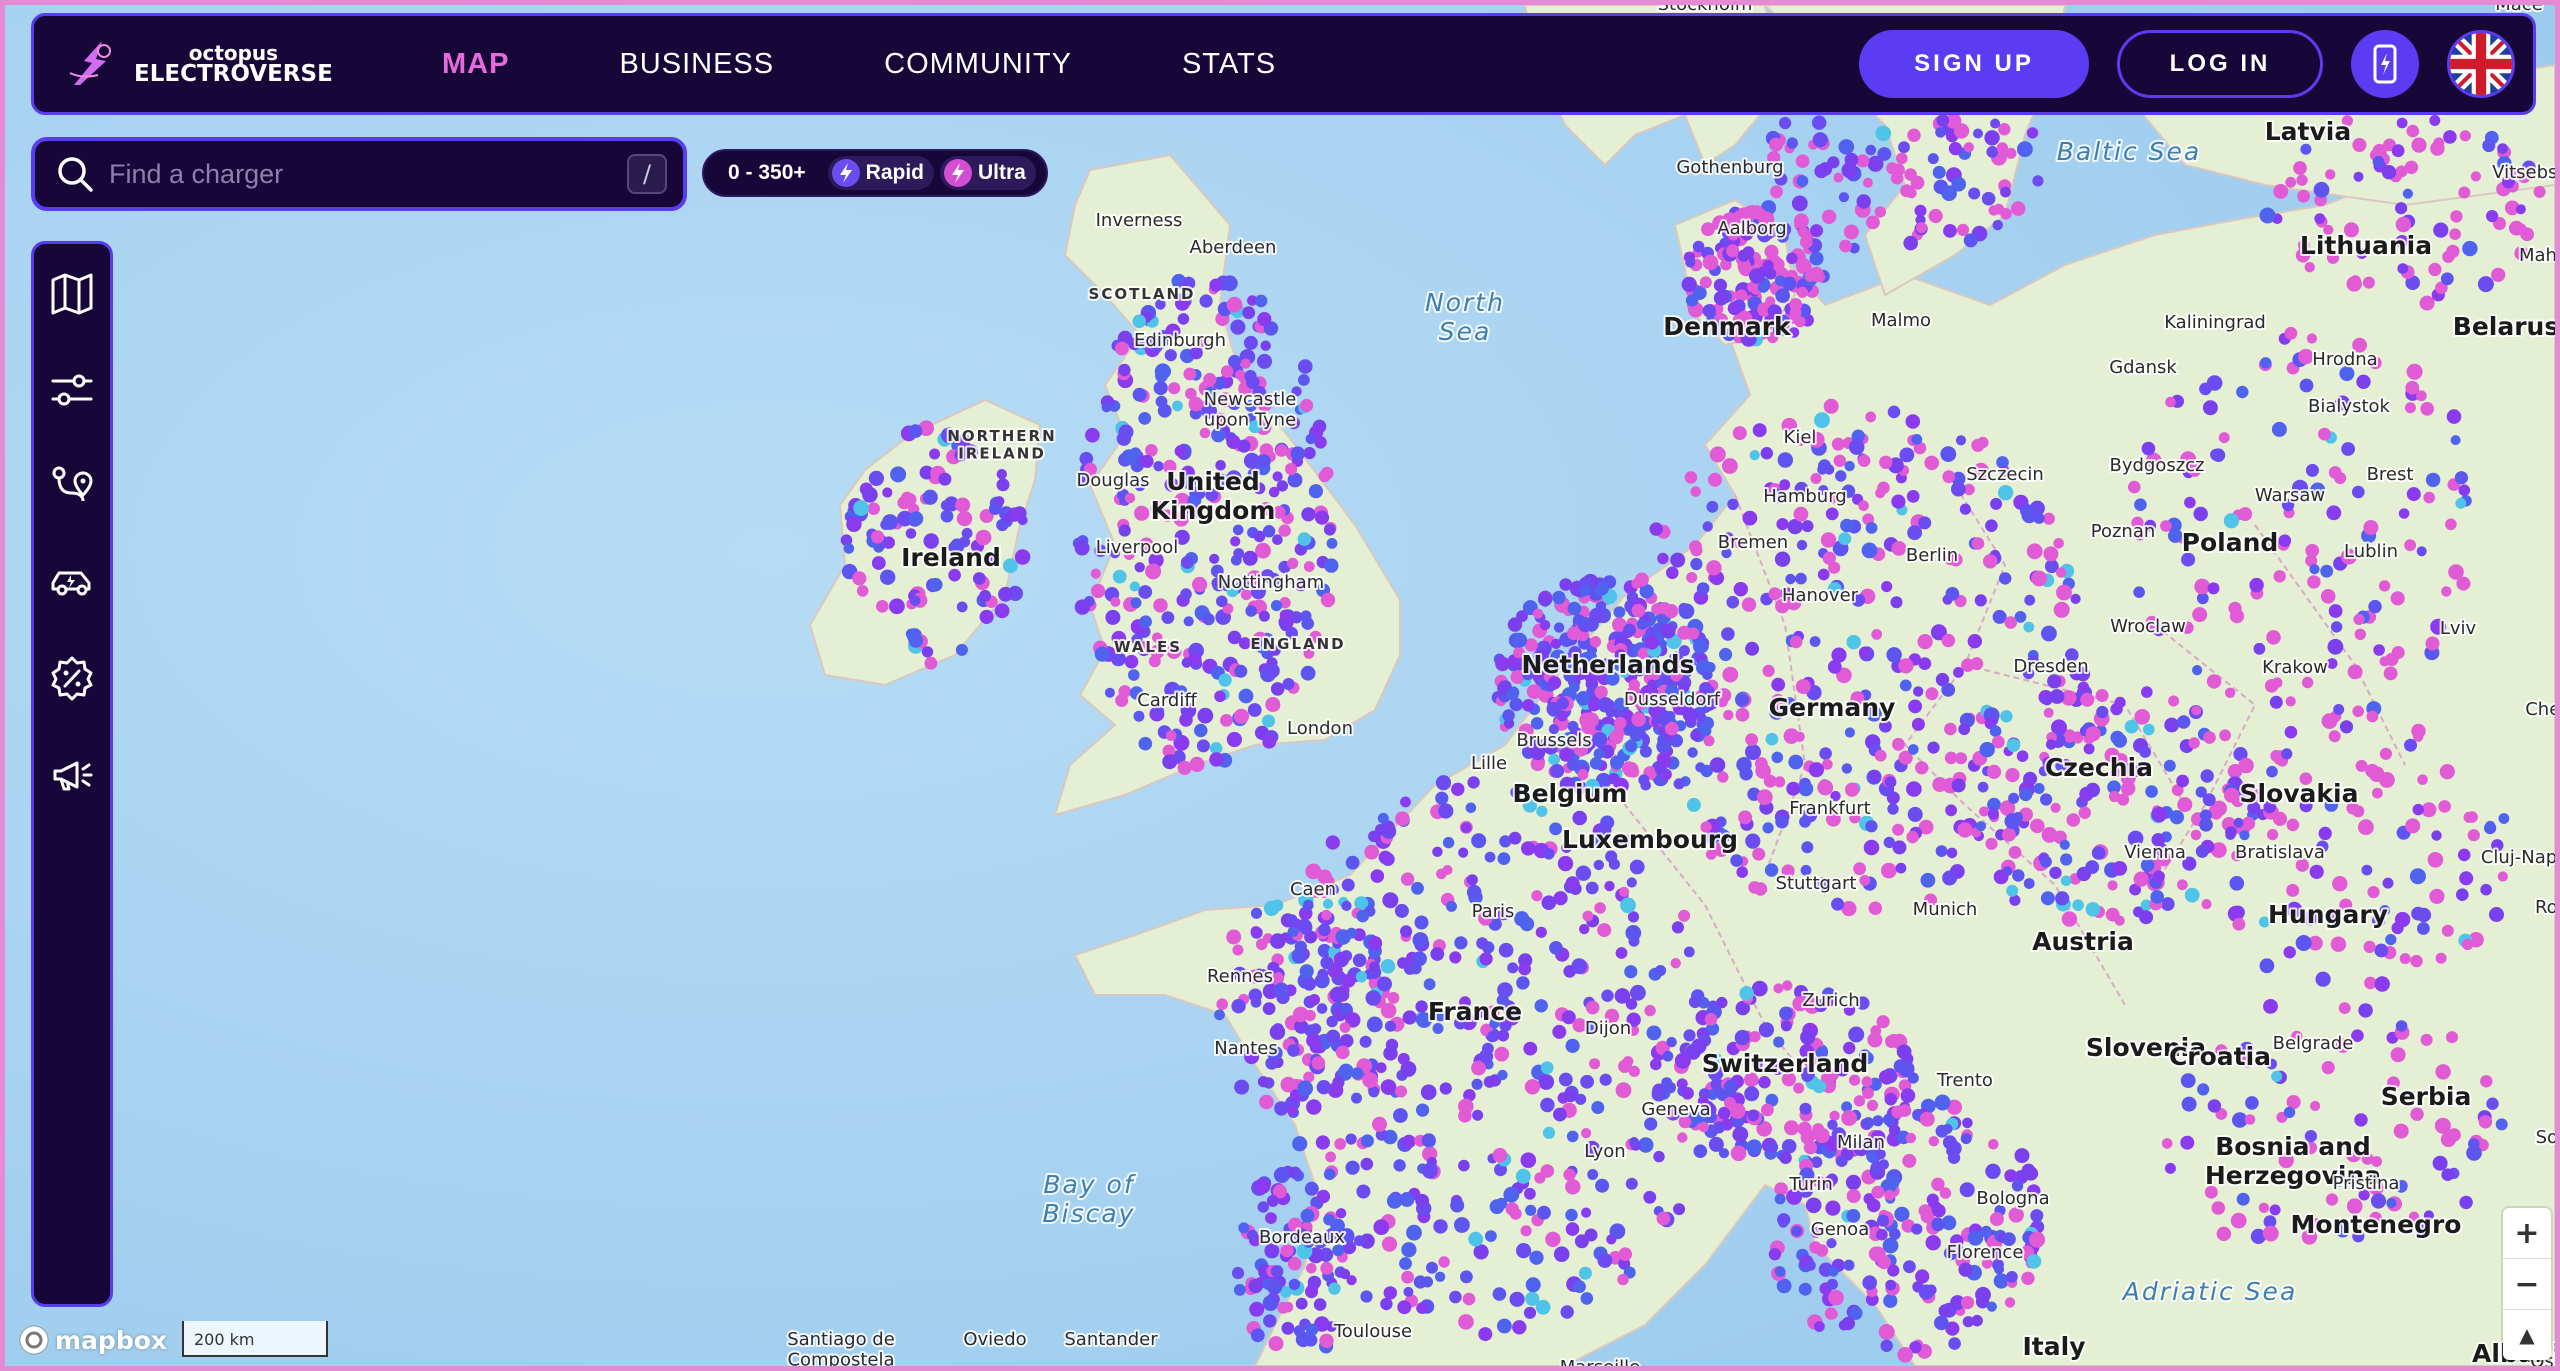 The image size is (2560, 1371). Describe the element at coordinates (696, 64) in the screenshot. I see `nav-link-business: BUSINESS` at that location.